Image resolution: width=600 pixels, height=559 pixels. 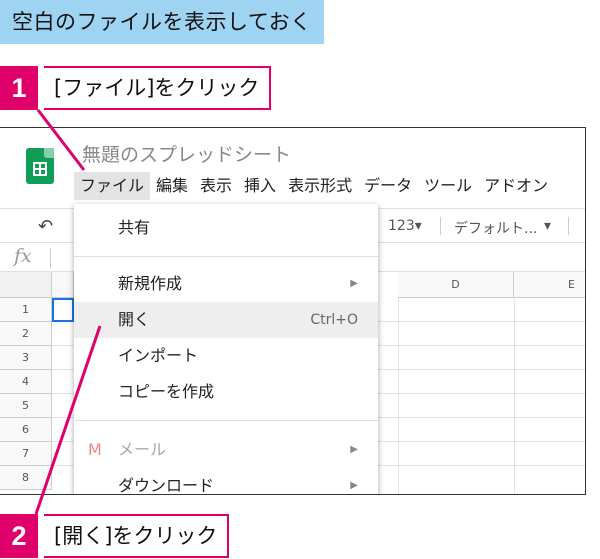 I want to click on menu-bar: ファイル 編集 表示 挿入 表示形式 データ ツール アドオン, so click(x=314, y=186).